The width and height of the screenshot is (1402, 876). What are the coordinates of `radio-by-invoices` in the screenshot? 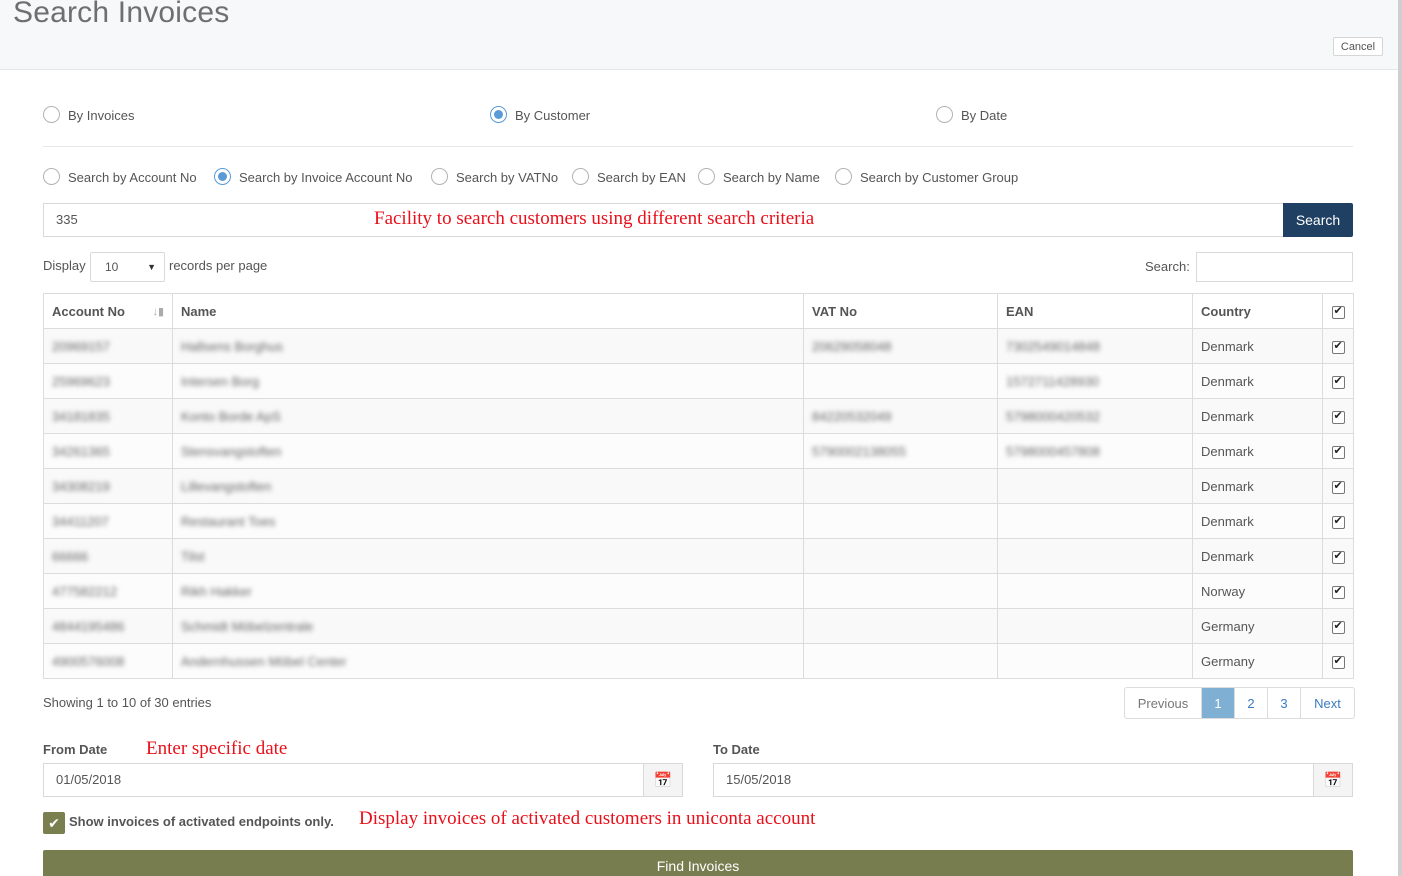 It's located at (51, 114).